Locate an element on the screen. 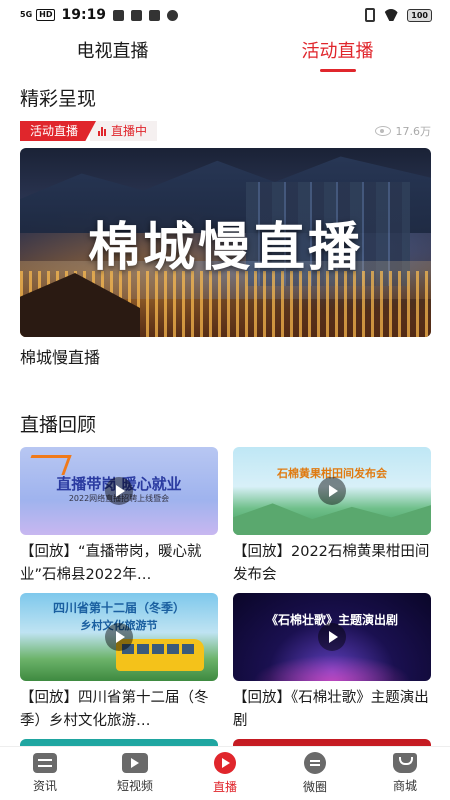 The image size is (450, 800). top-tab-bar: 电视直播 活动直播 is located at coordinates (225, 54).